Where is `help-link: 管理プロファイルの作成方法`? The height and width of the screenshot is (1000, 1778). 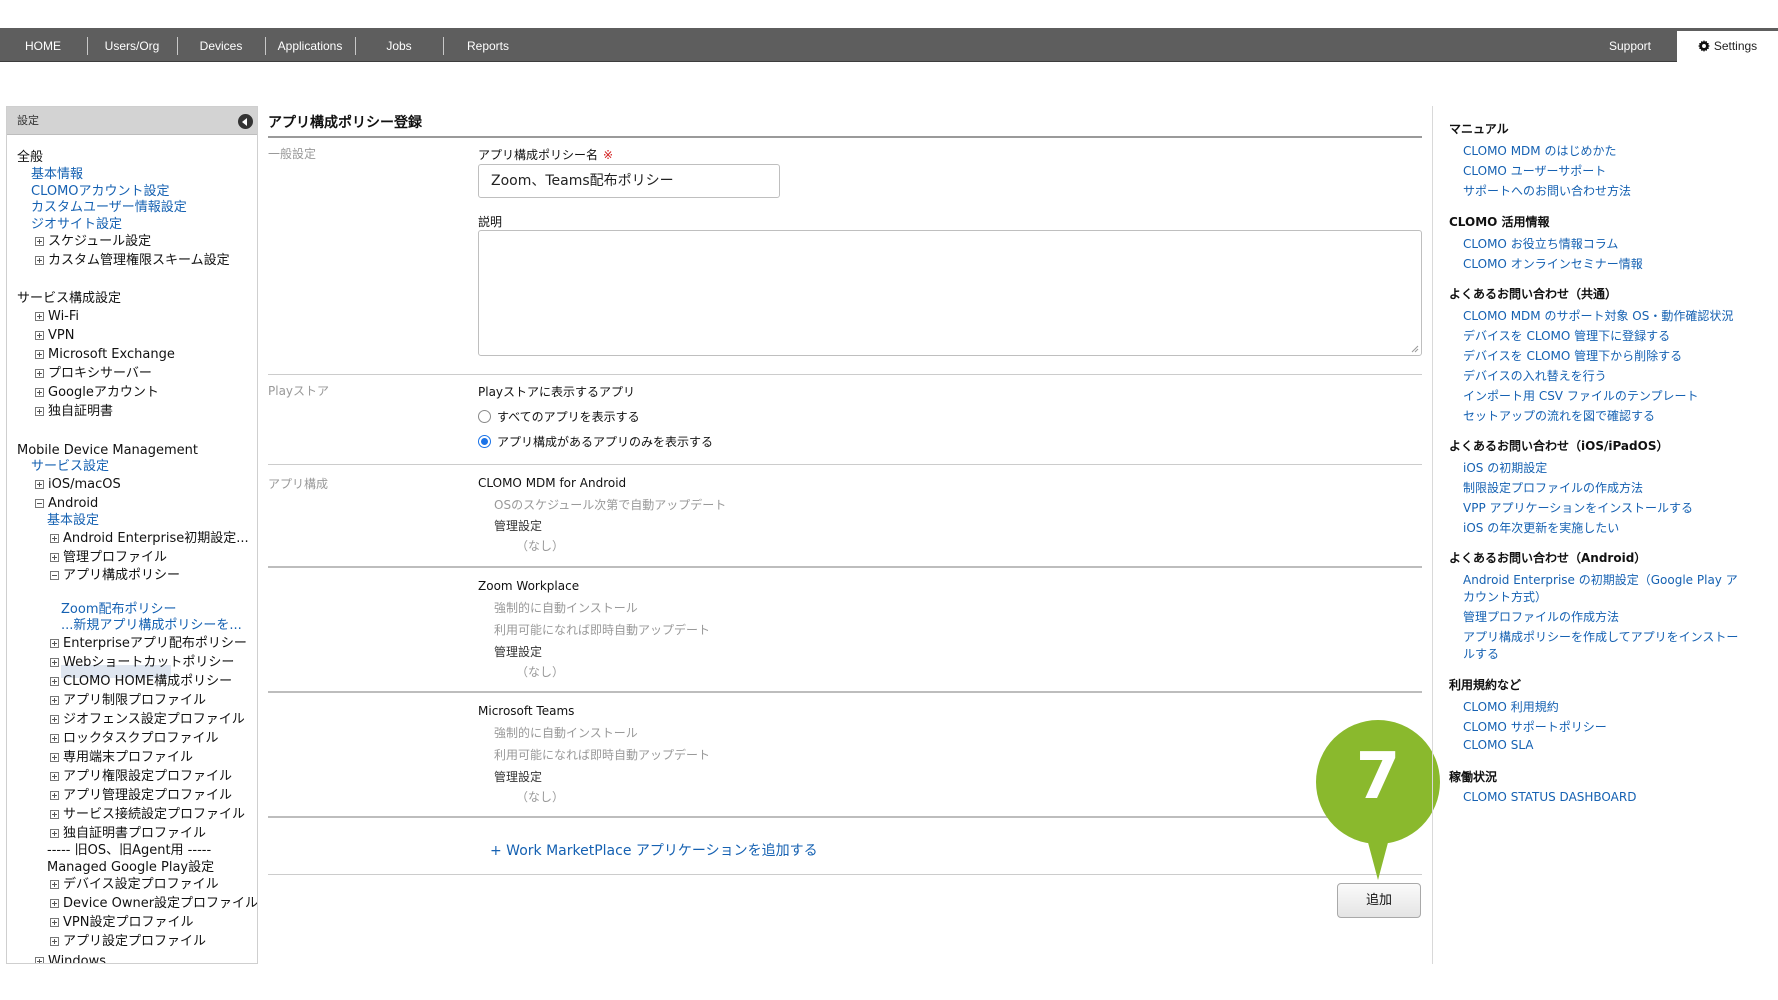
help-link: 管理プロファイルの作成方法 is located at coordinates (1541, 616).